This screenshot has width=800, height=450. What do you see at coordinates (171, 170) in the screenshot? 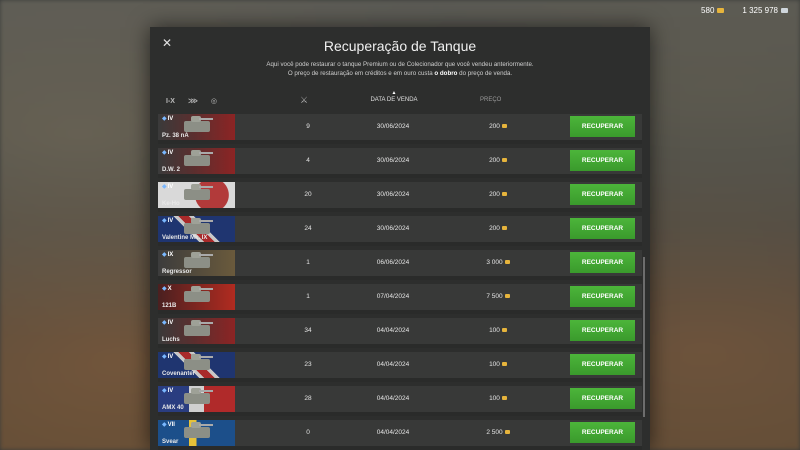
I see `tank-name: D.W. 2` at bounding box center [171, 170].